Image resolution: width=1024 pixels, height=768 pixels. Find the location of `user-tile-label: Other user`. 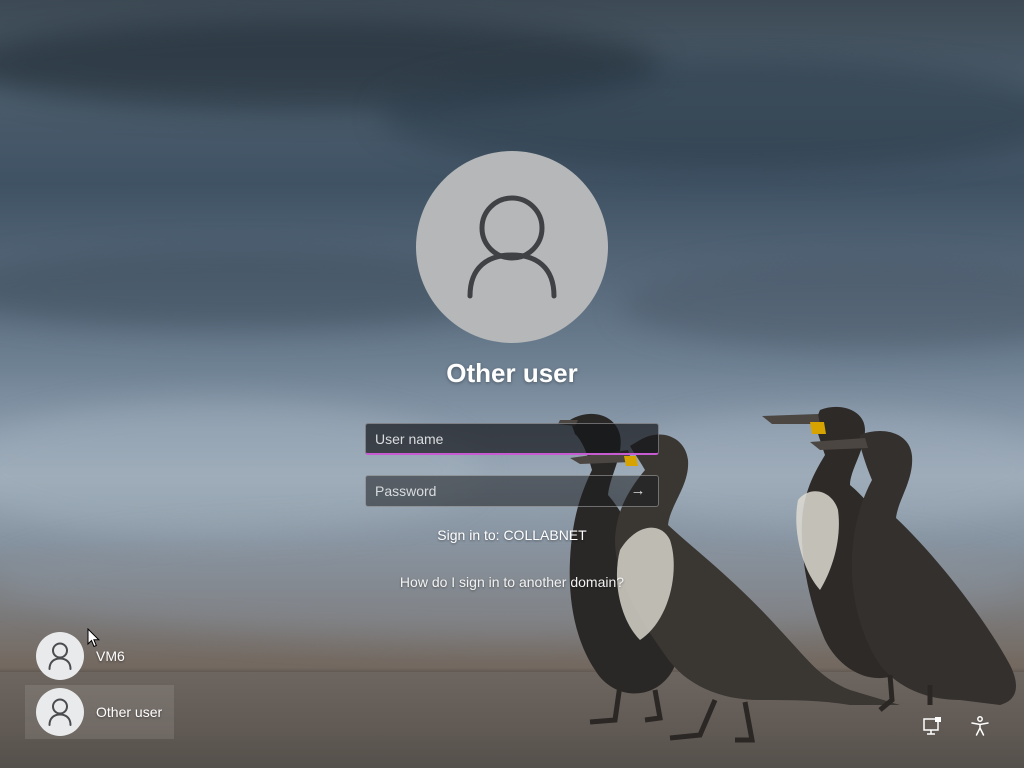

user-tile-label: Other user is located at coordinates (129, 712).